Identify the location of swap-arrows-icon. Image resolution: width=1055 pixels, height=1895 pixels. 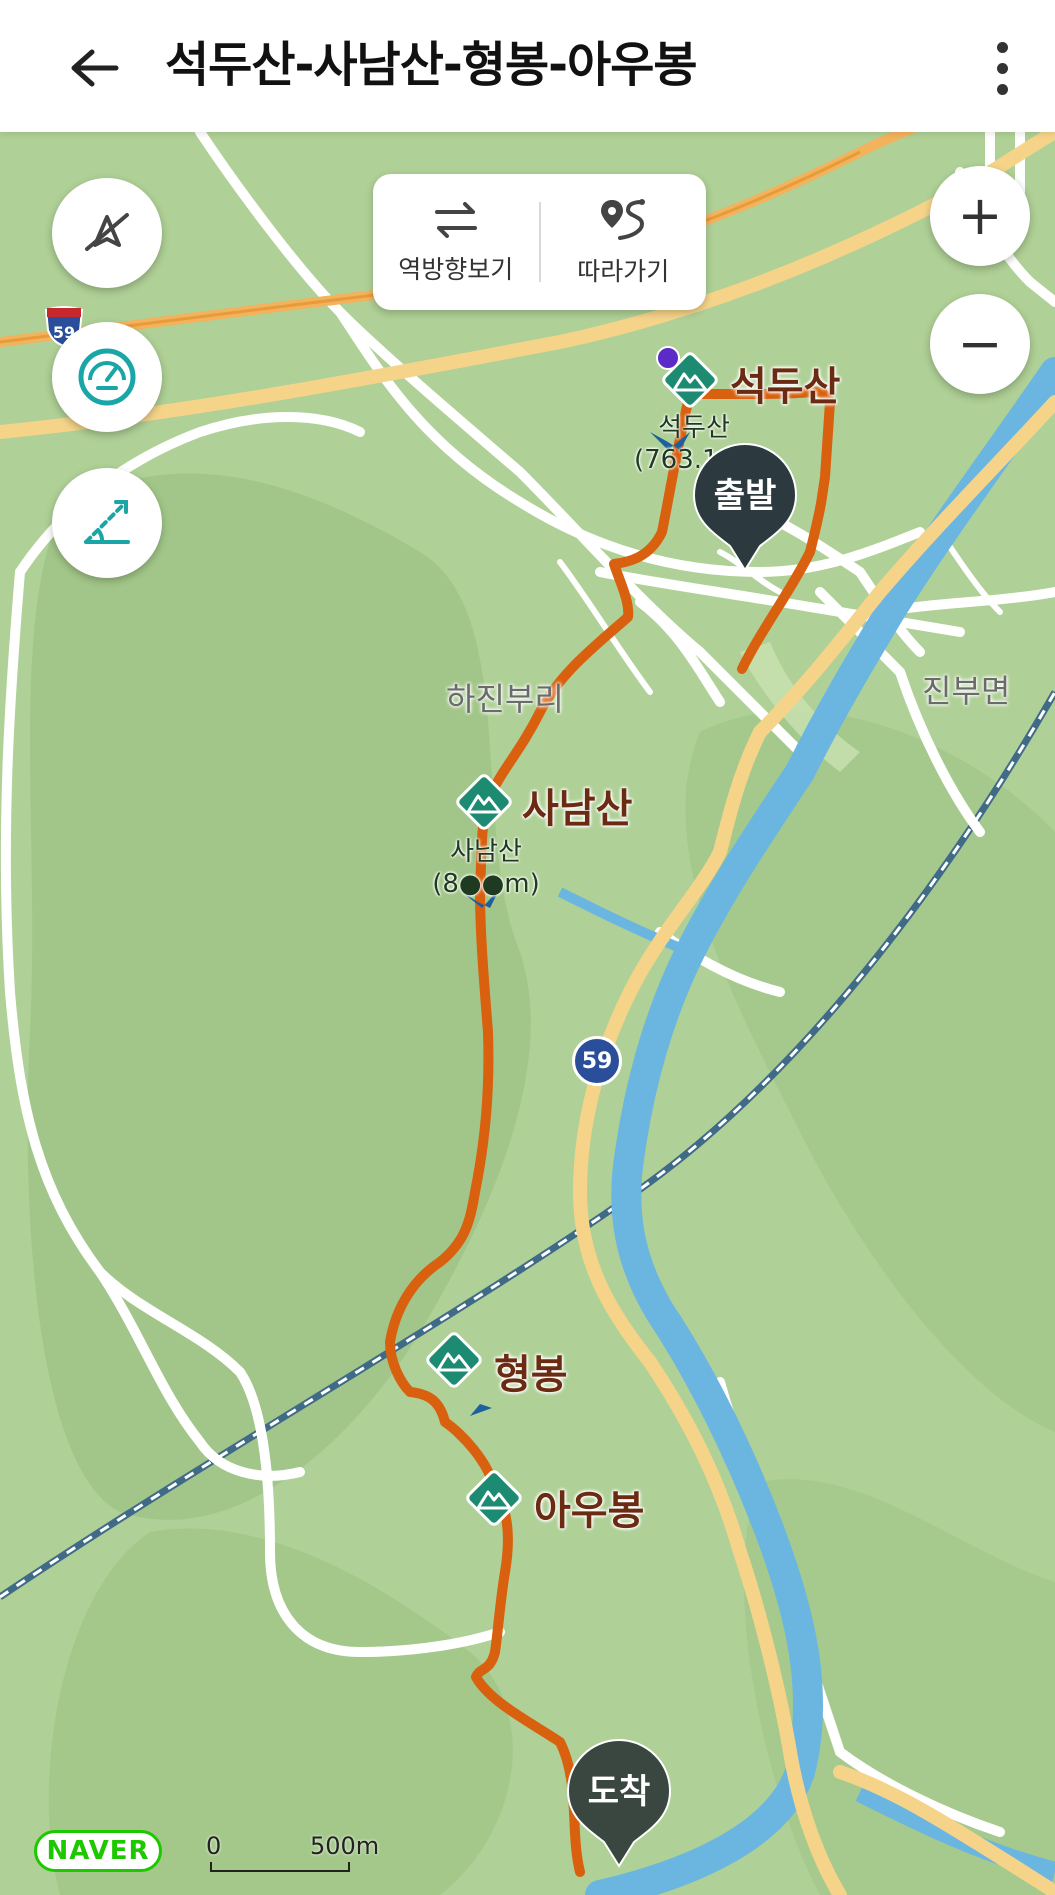
(455, 220).